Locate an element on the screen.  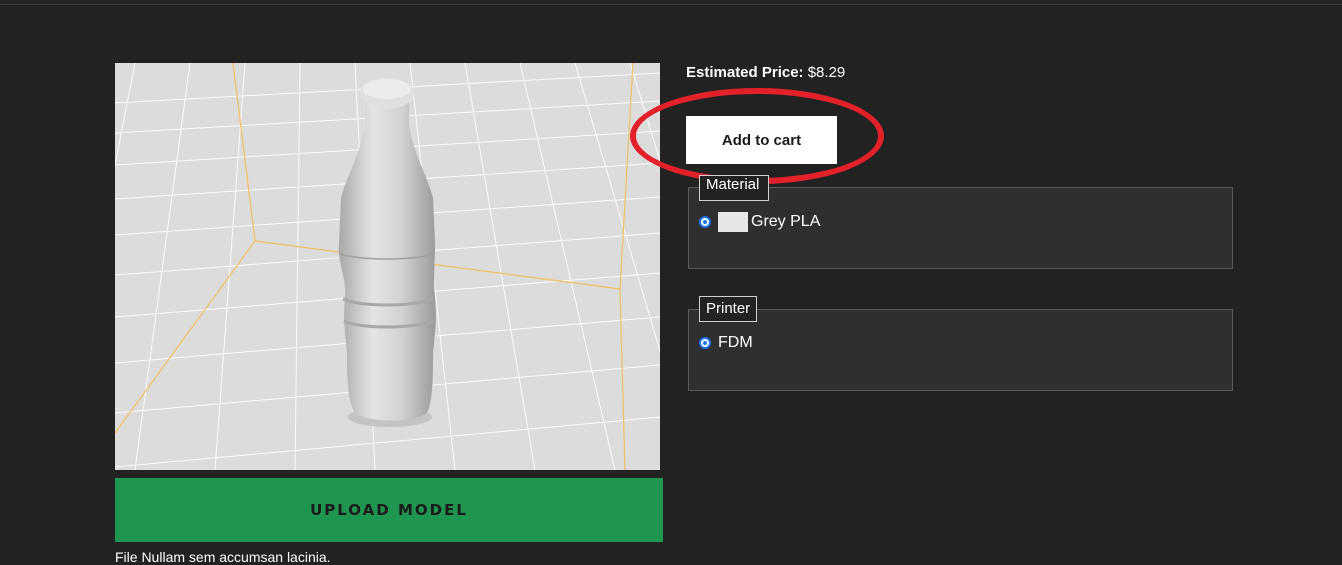
estimated-price: Estimated Price: $8.29 is located at coordinates (765, 72).